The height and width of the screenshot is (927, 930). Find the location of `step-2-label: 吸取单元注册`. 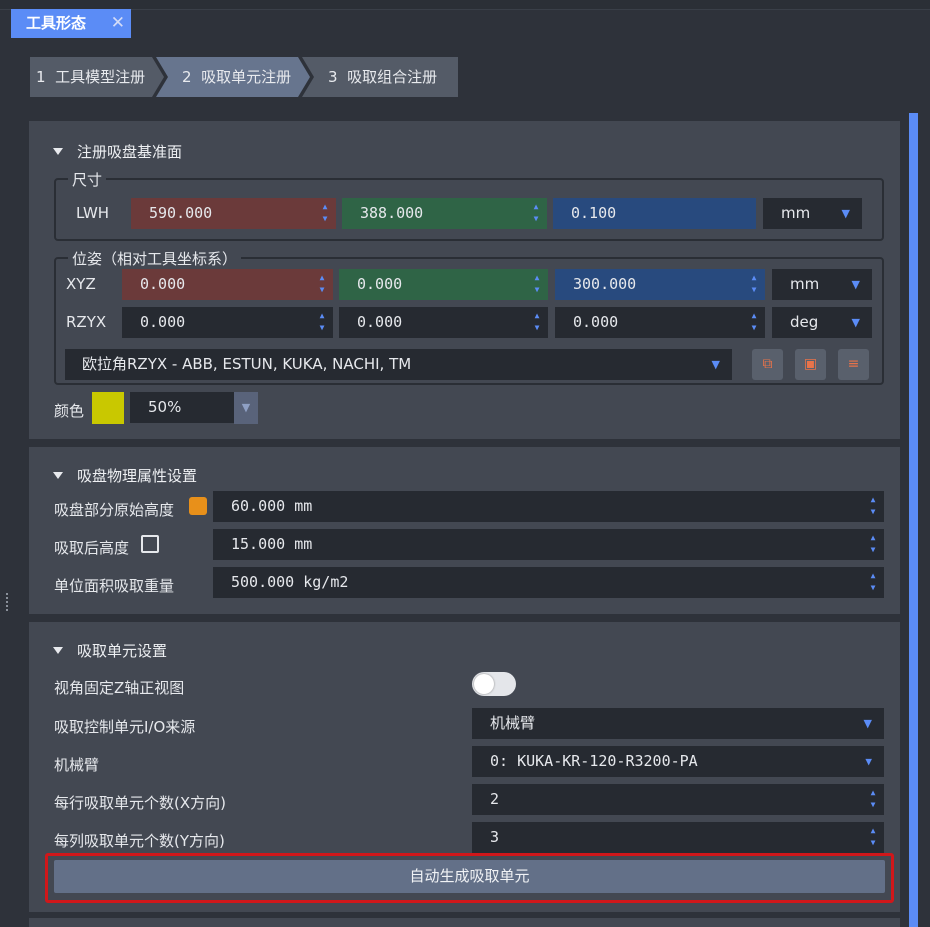

step-2-label: 吸取单元注册 is located at coordinates (246, 77).